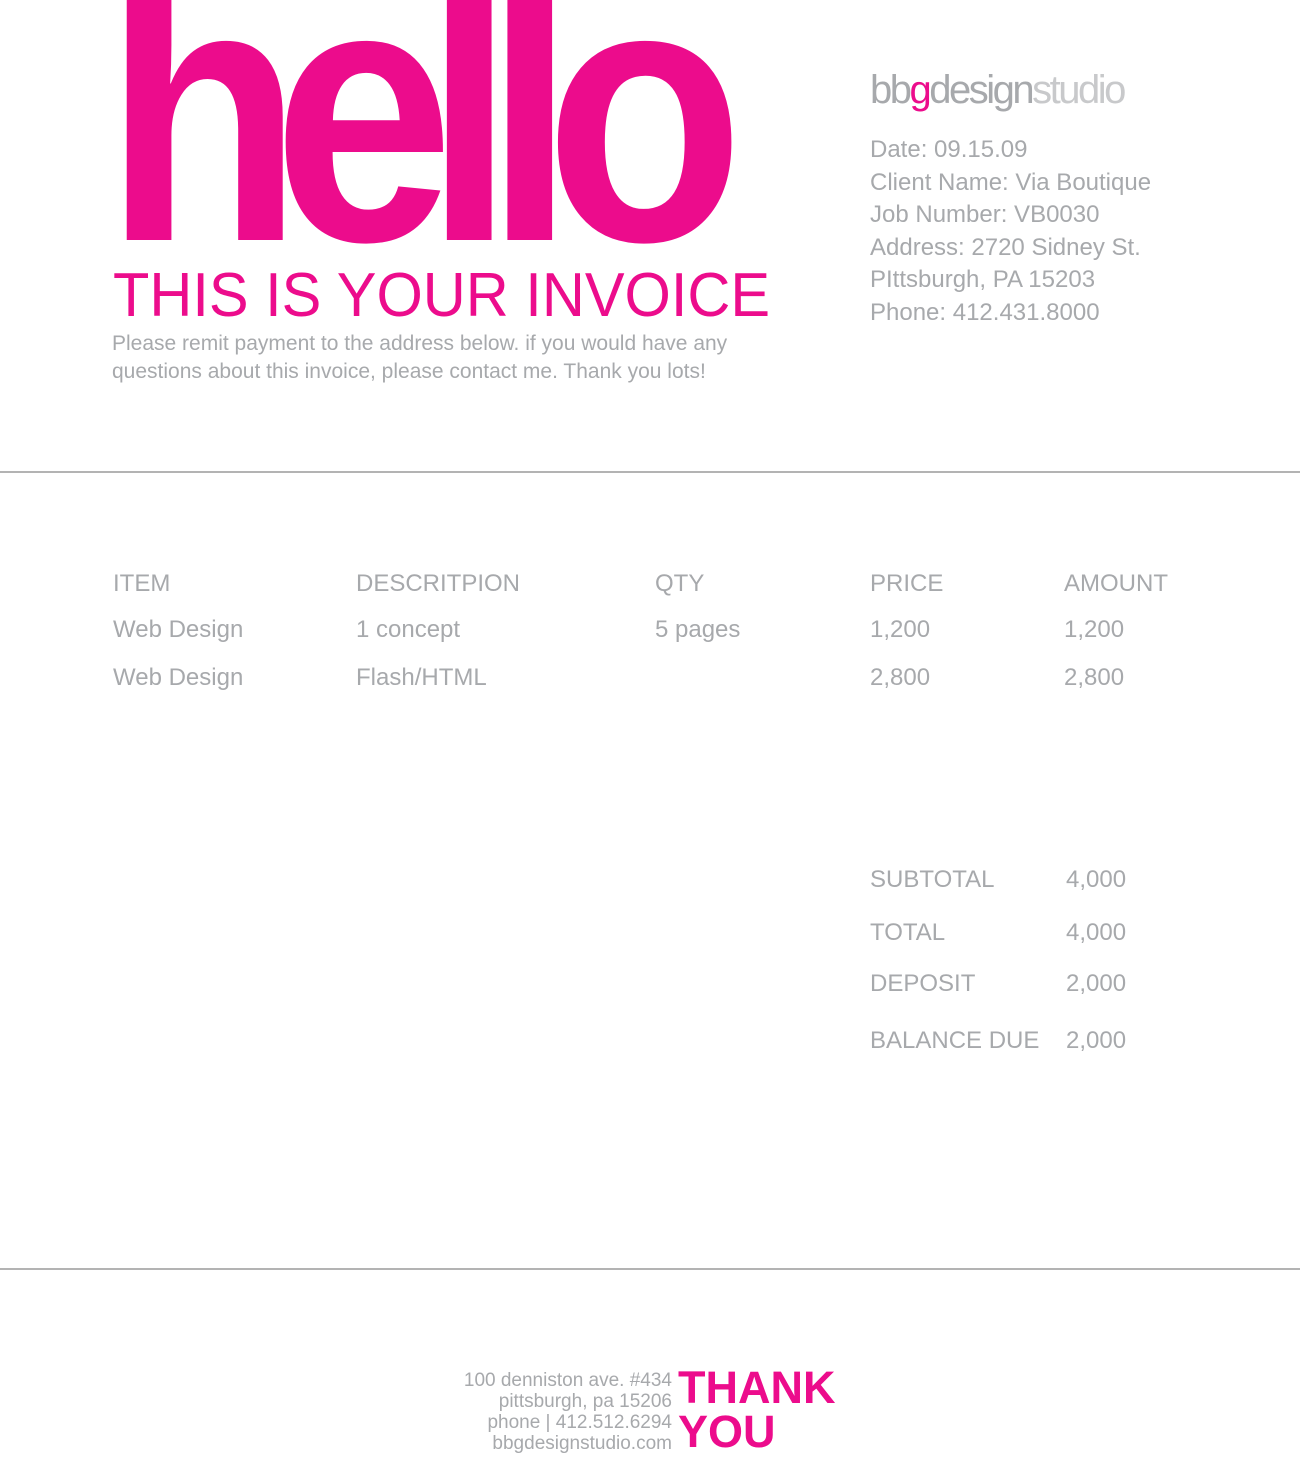 The image size is (1300, 1472). I want to click on balance-due-value: 2,000, so click(1096, 1040).